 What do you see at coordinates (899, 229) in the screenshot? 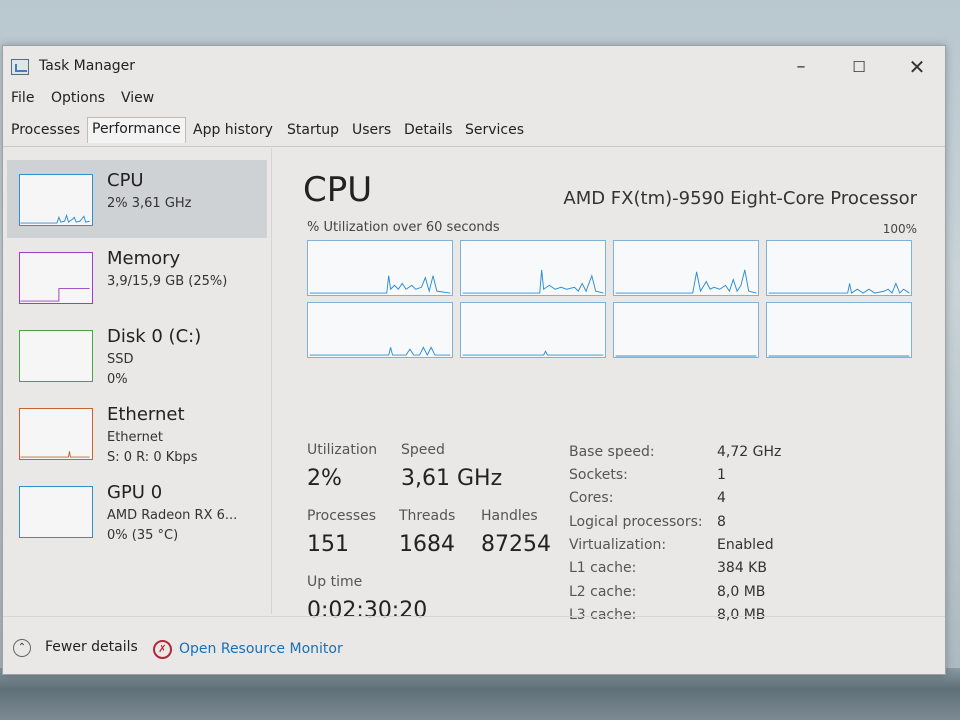
I see `graph-max-label: 100%` at bounding box center [899, 229].